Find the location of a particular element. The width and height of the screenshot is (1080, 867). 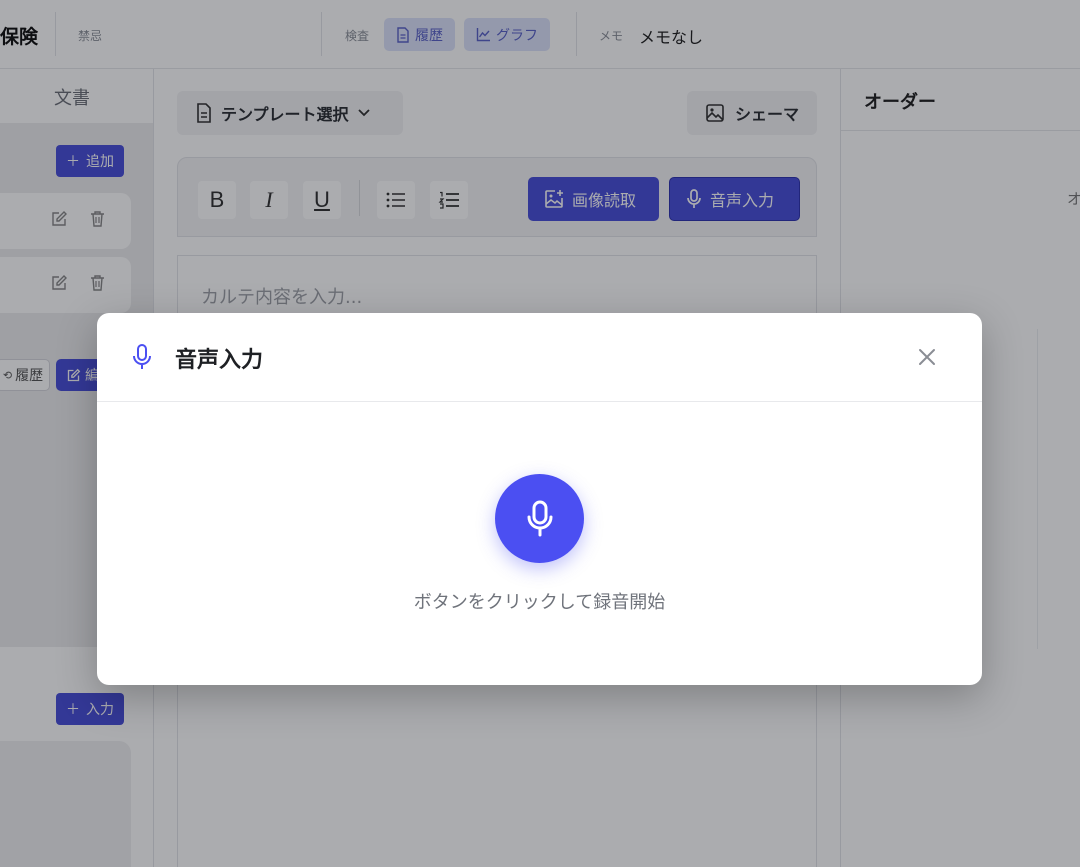

dialog-header: 音声入力 is located at coordinates (539, 357).